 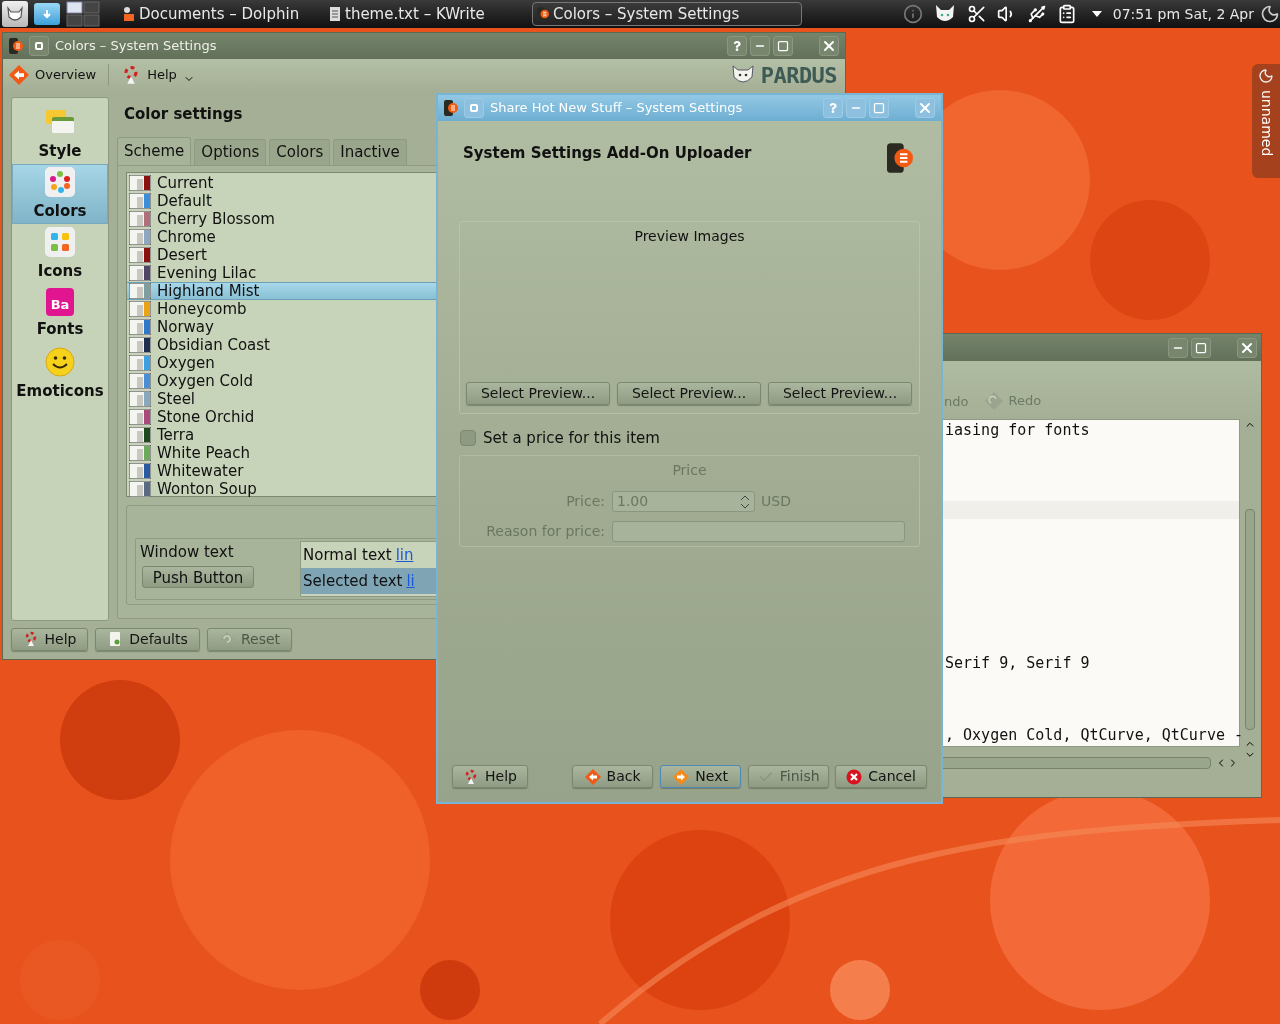 I want to click on page-heading: Color settings, so click(x=183, y=114).